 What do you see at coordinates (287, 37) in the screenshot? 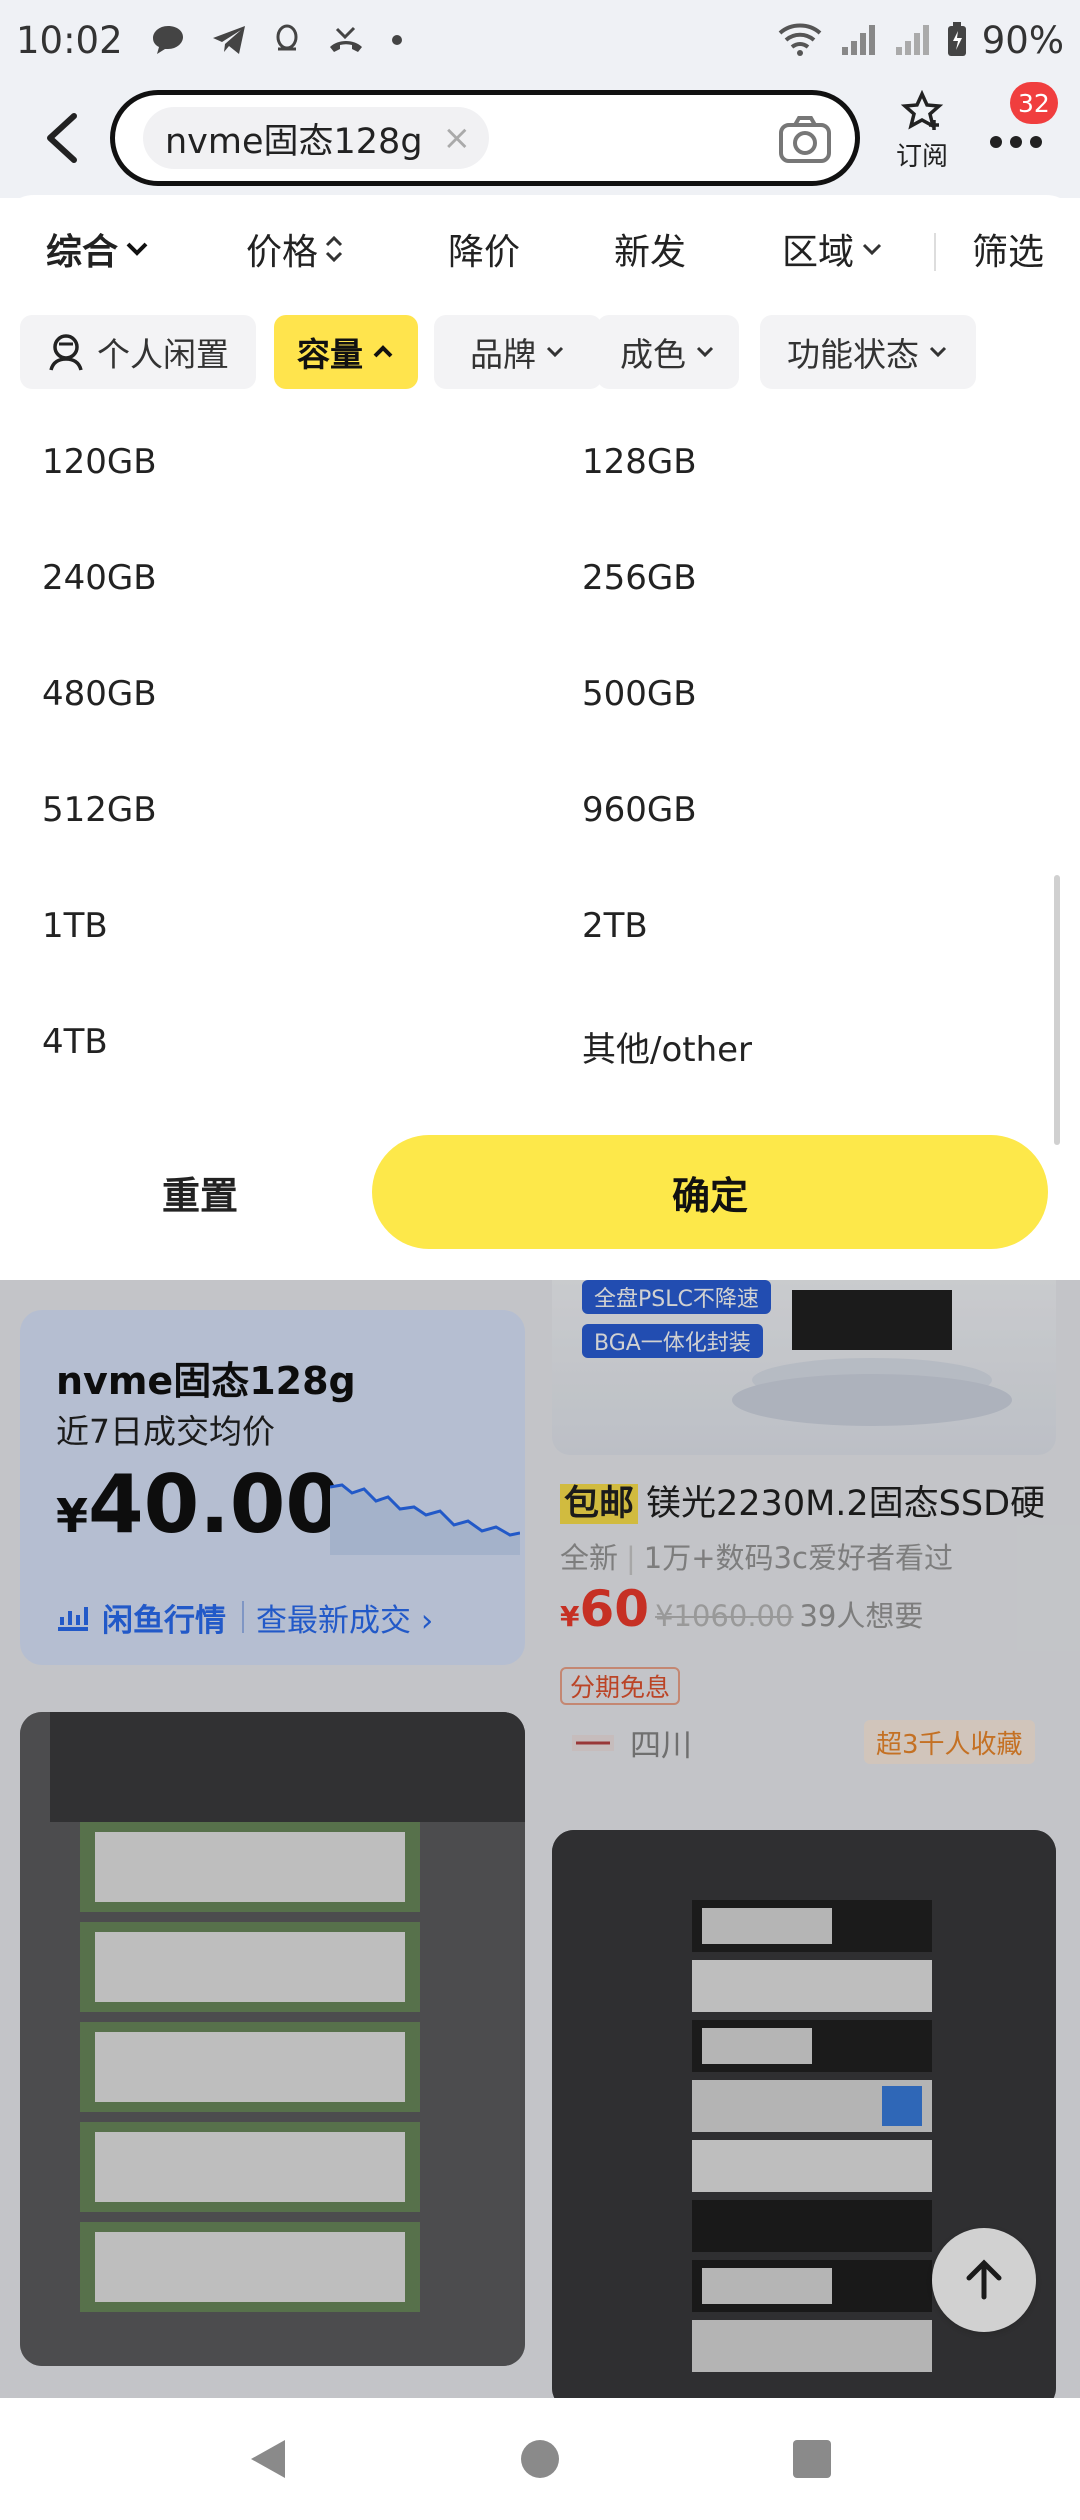
I see `qq-icon` at bounding box center [287, 37].